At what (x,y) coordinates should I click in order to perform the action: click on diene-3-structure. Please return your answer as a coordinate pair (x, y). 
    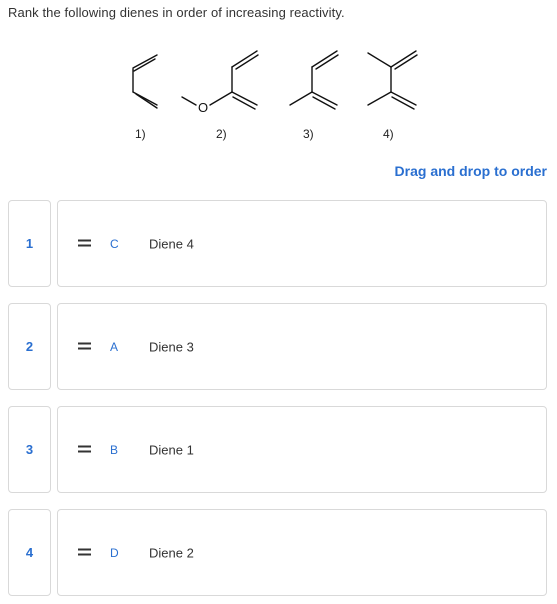
    Looking at the image, I should click on (314, 80).